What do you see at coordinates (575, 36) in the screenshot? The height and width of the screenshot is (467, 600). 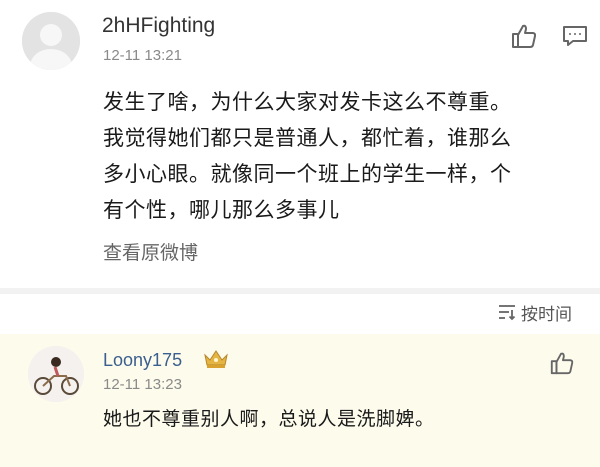 I see `comment-icon` at bounding box center [575, 36].